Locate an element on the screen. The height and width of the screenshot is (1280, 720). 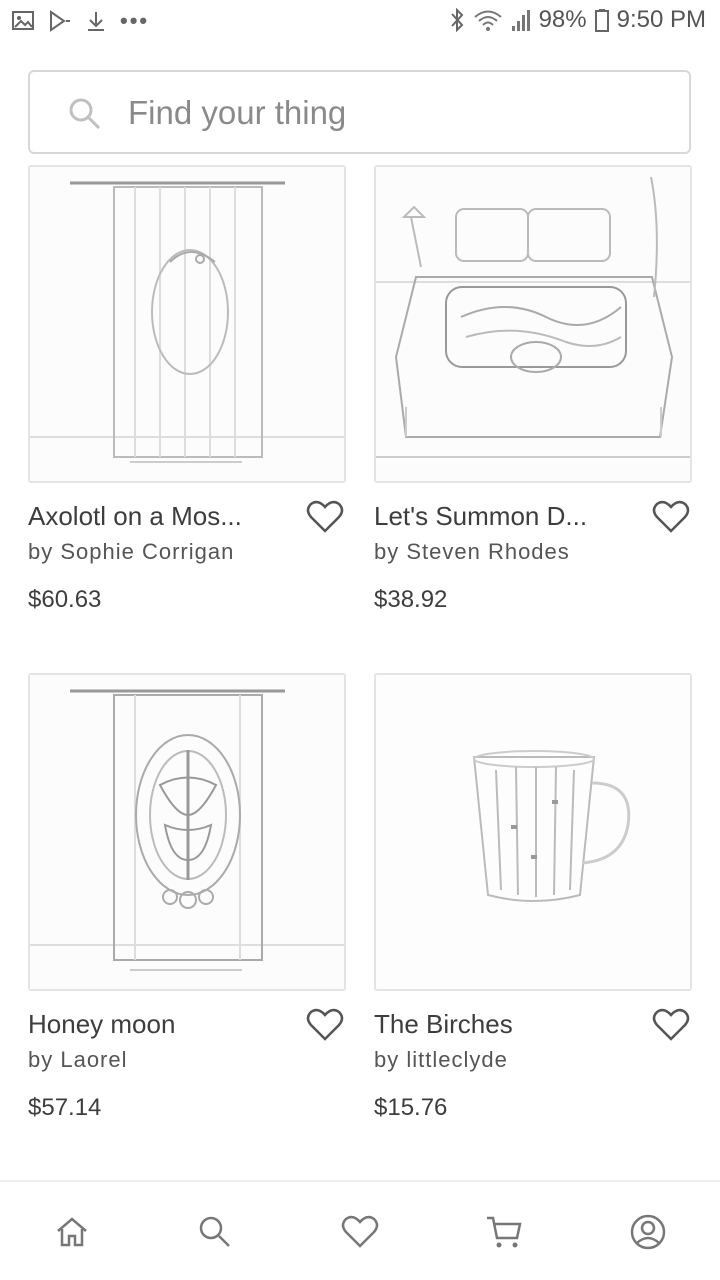
bottom-navigation is located at coordinates (360, 1230).